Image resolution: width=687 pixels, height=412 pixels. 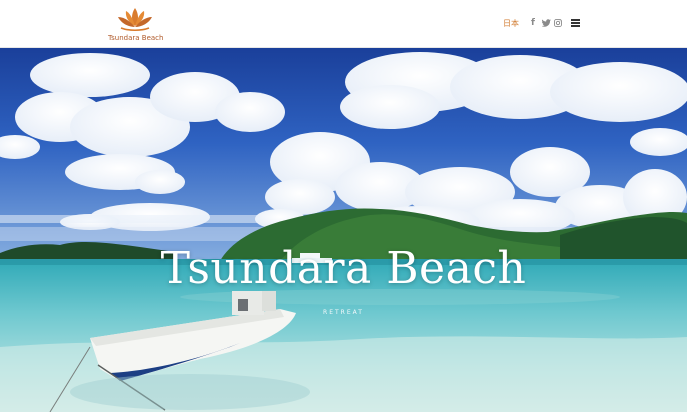 What do you see at coordinates (533, 23) in the screenshot?
I see `facebook-icon: f` at bounding box center [533, 23].